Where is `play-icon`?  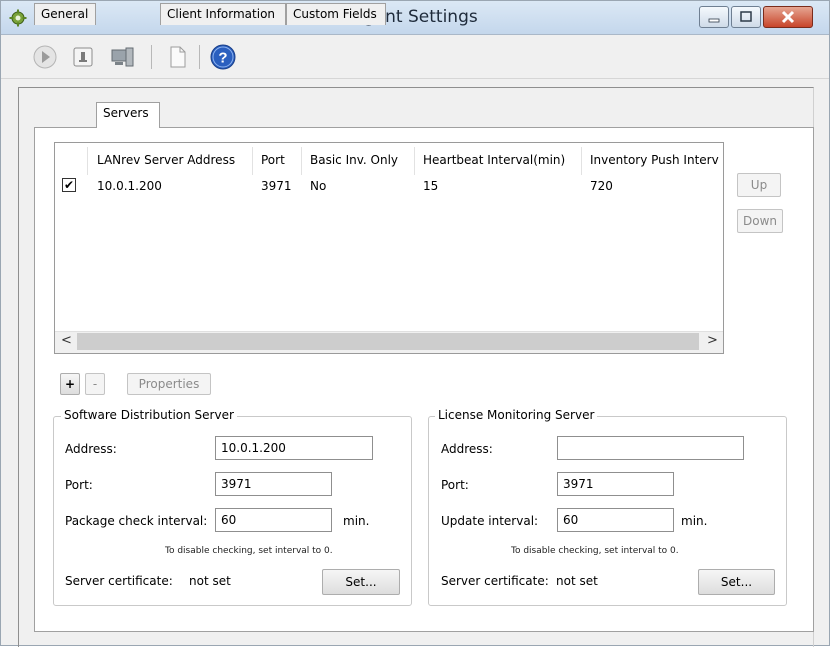
play-icon is located at coordinates (45, 57).